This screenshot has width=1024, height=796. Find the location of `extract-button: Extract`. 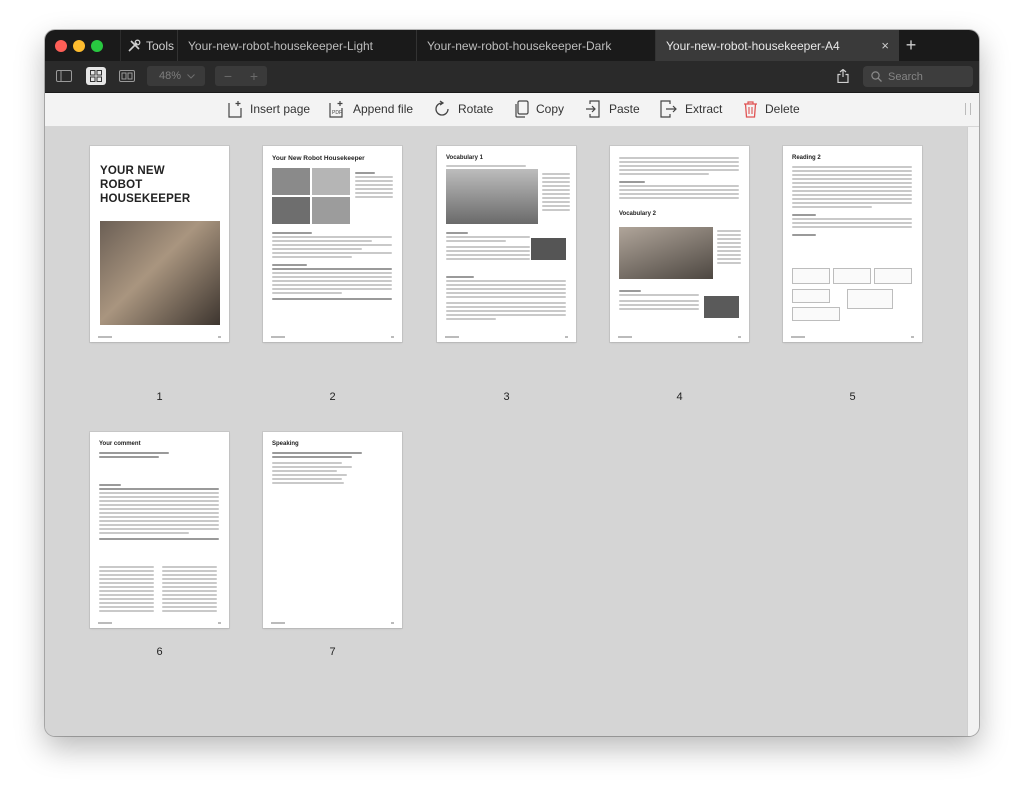

extract-button: Extract is located at coordinates (691, 109).